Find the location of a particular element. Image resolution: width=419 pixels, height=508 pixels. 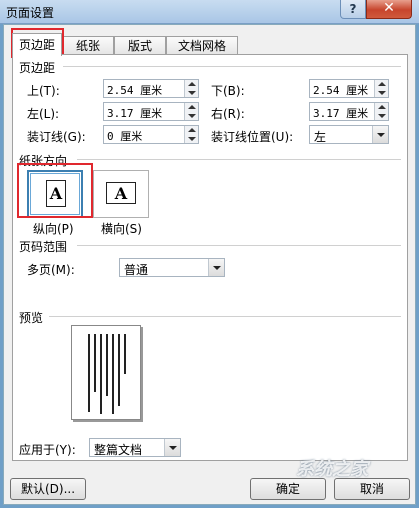

preview-section-title: 预览 is located at coordinates (31, 318).